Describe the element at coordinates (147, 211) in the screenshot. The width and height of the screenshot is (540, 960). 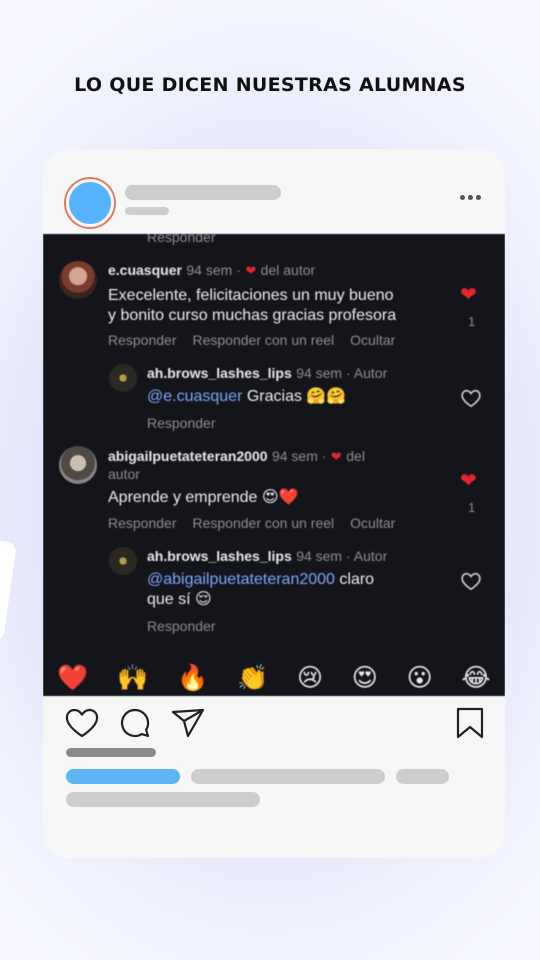
I see `subtitle-placeholder` at that location.